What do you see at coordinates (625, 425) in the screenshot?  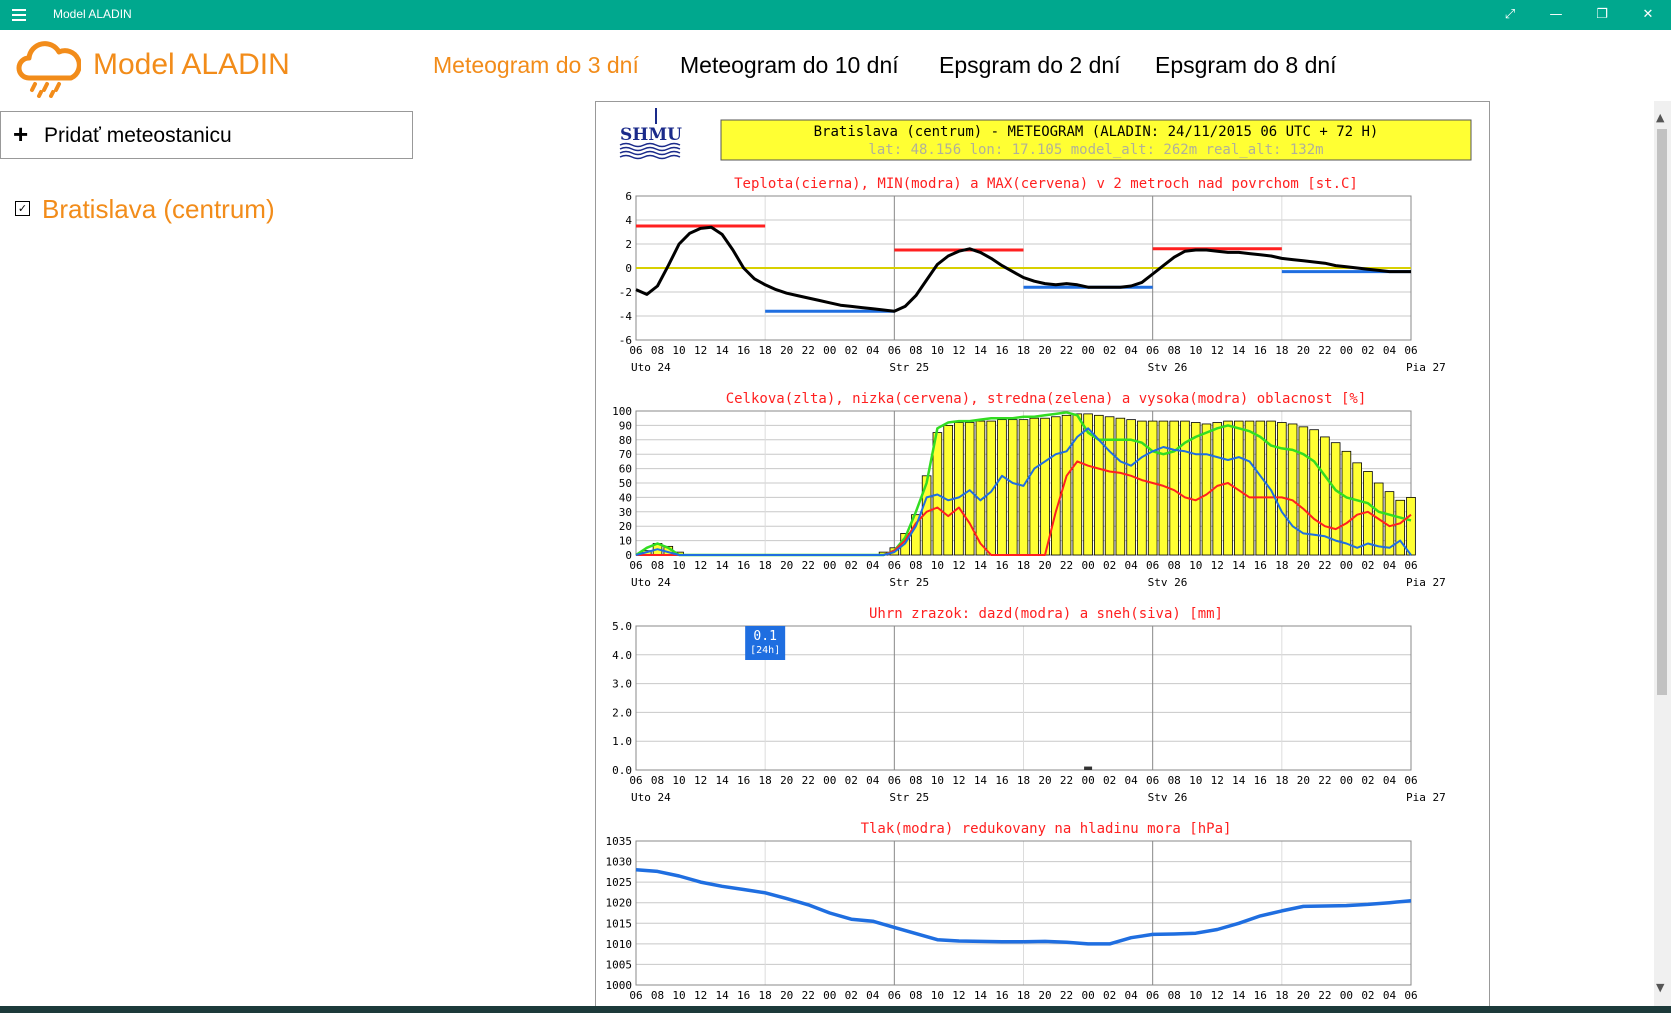 I see `y-tick-label: 90` at bounding box center [625, 425].